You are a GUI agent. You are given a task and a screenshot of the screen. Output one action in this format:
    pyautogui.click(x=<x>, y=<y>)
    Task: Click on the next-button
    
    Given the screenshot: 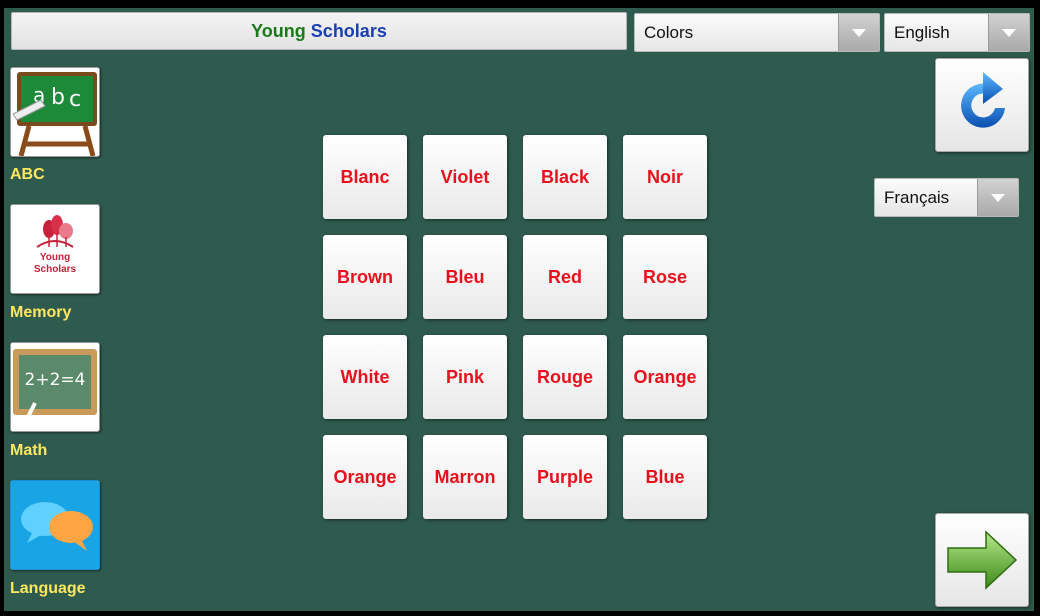 What is the action you would take?
    pyautogui.click(x=982, y=560)
    